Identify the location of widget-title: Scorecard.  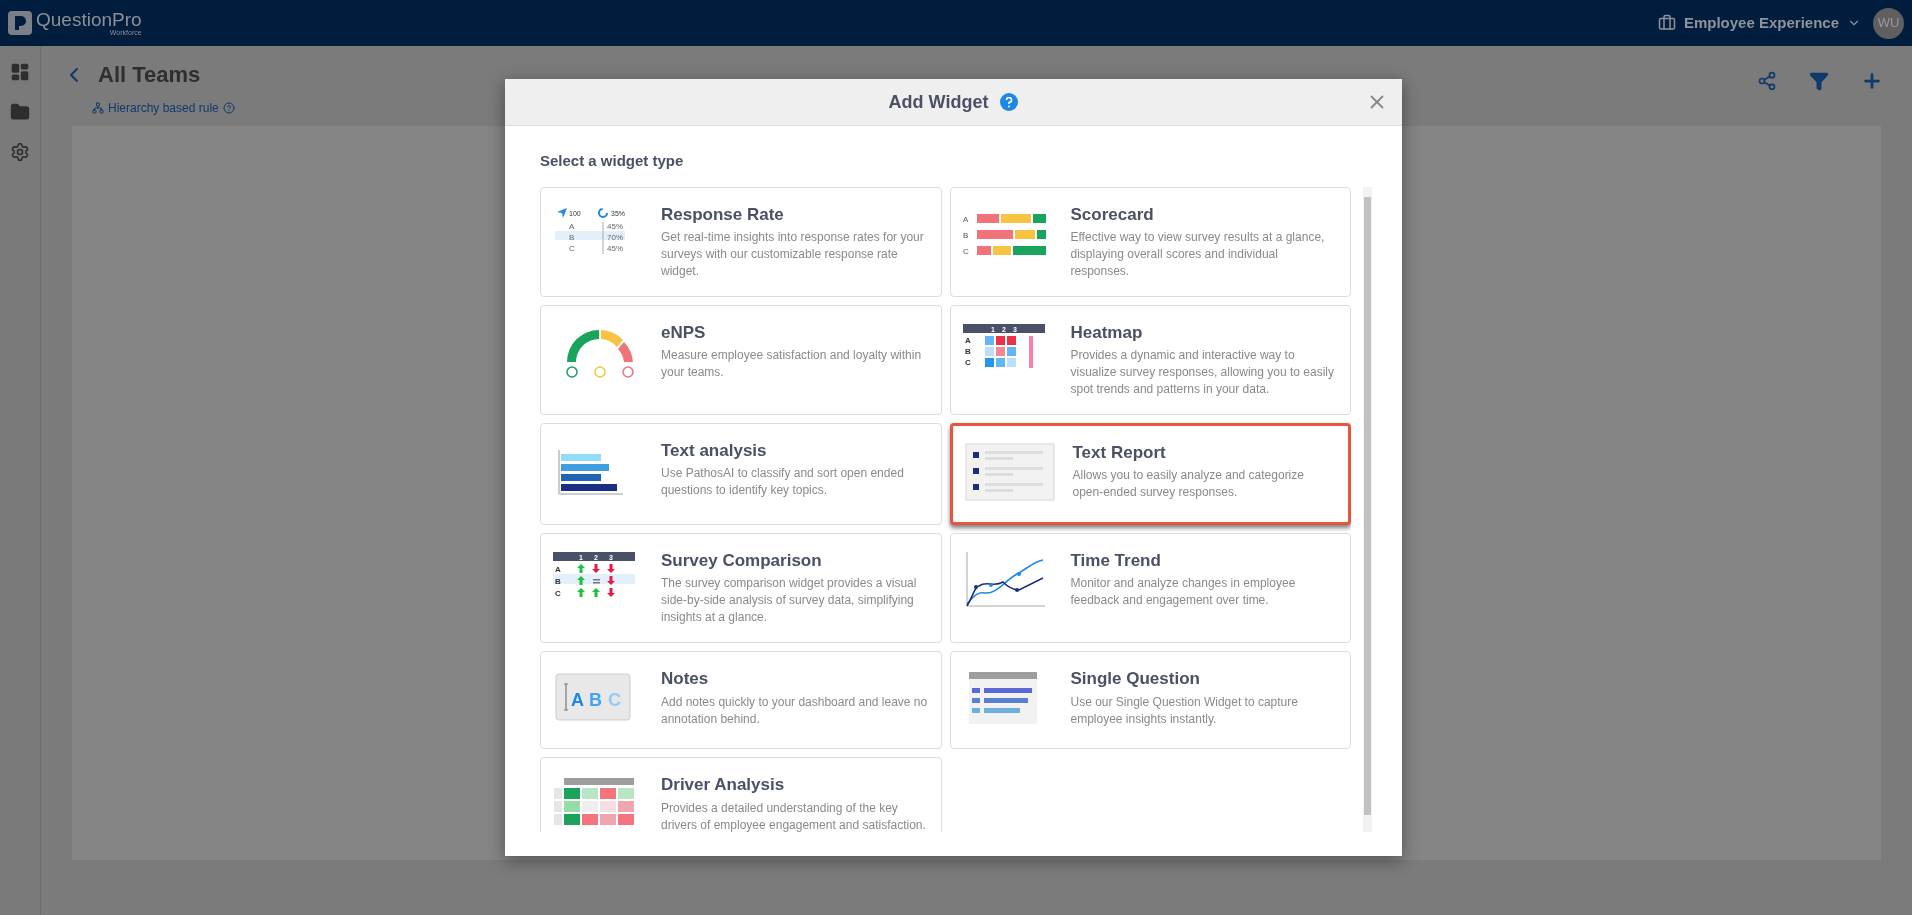
(1112, 214).